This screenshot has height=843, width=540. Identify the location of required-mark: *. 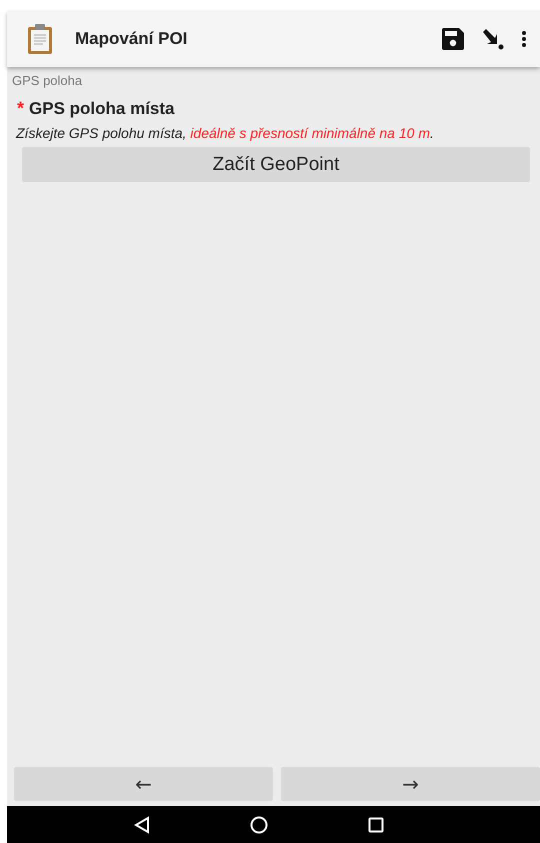
(20, 108).